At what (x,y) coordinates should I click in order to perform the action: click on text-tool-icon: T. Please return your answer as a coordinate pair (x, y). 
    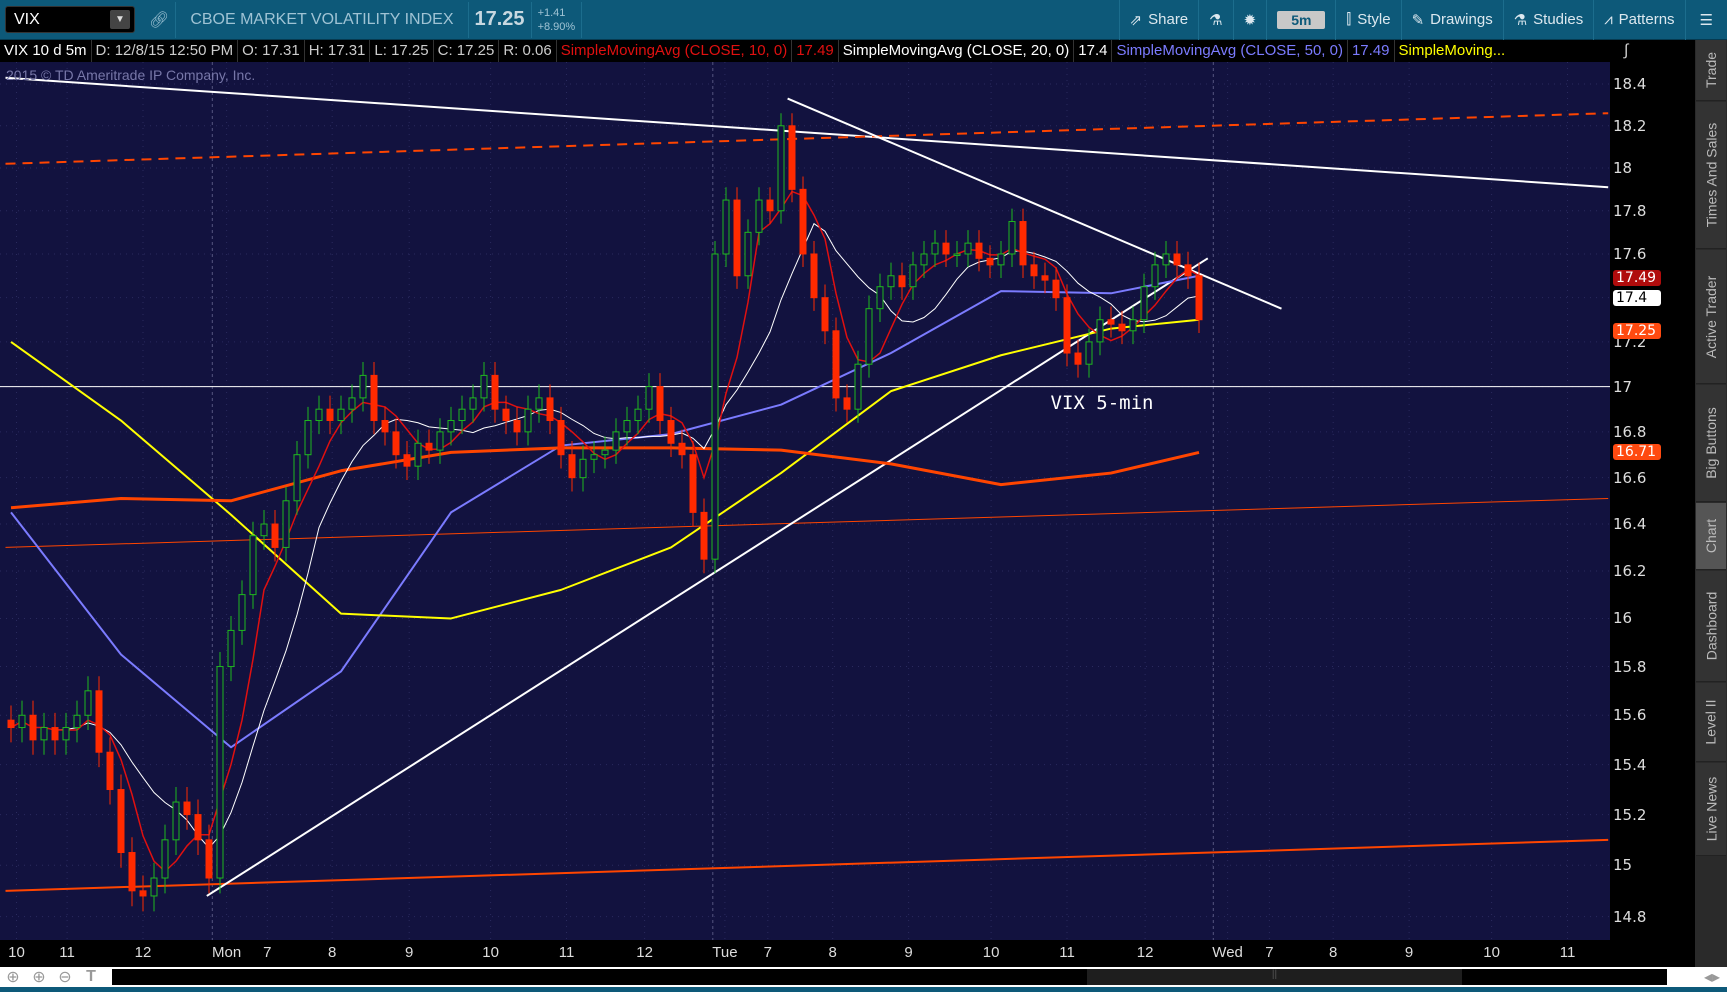
    Looking at the image, I should click on (91, 977).